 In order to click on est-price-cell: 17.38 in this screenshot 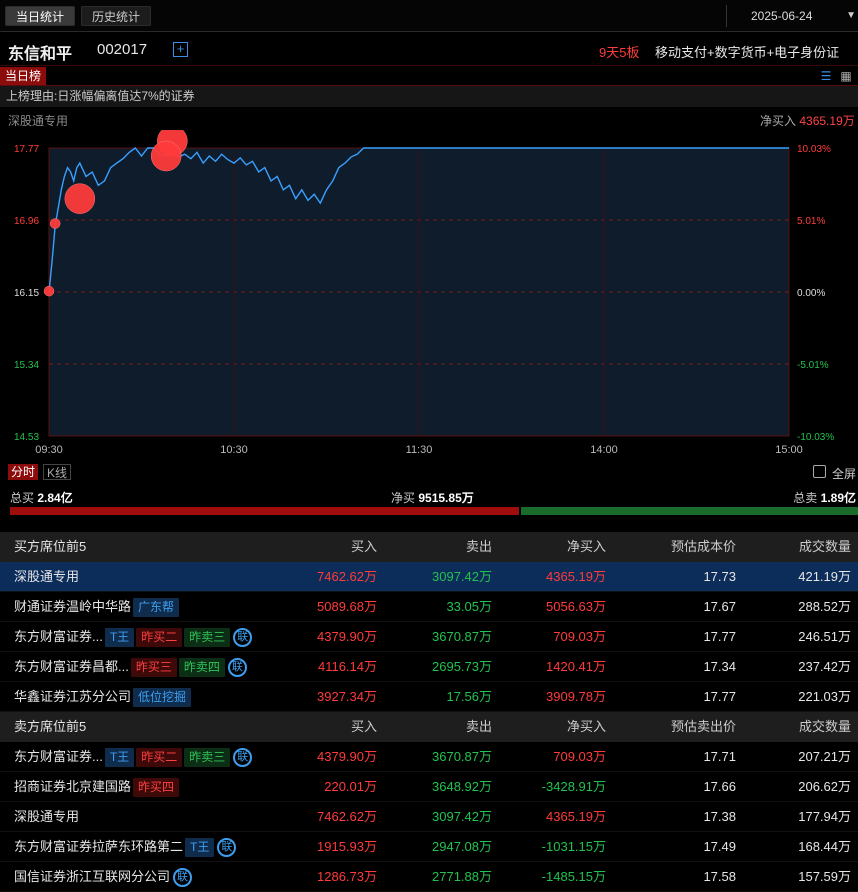, I will do `click(719, 816)`.